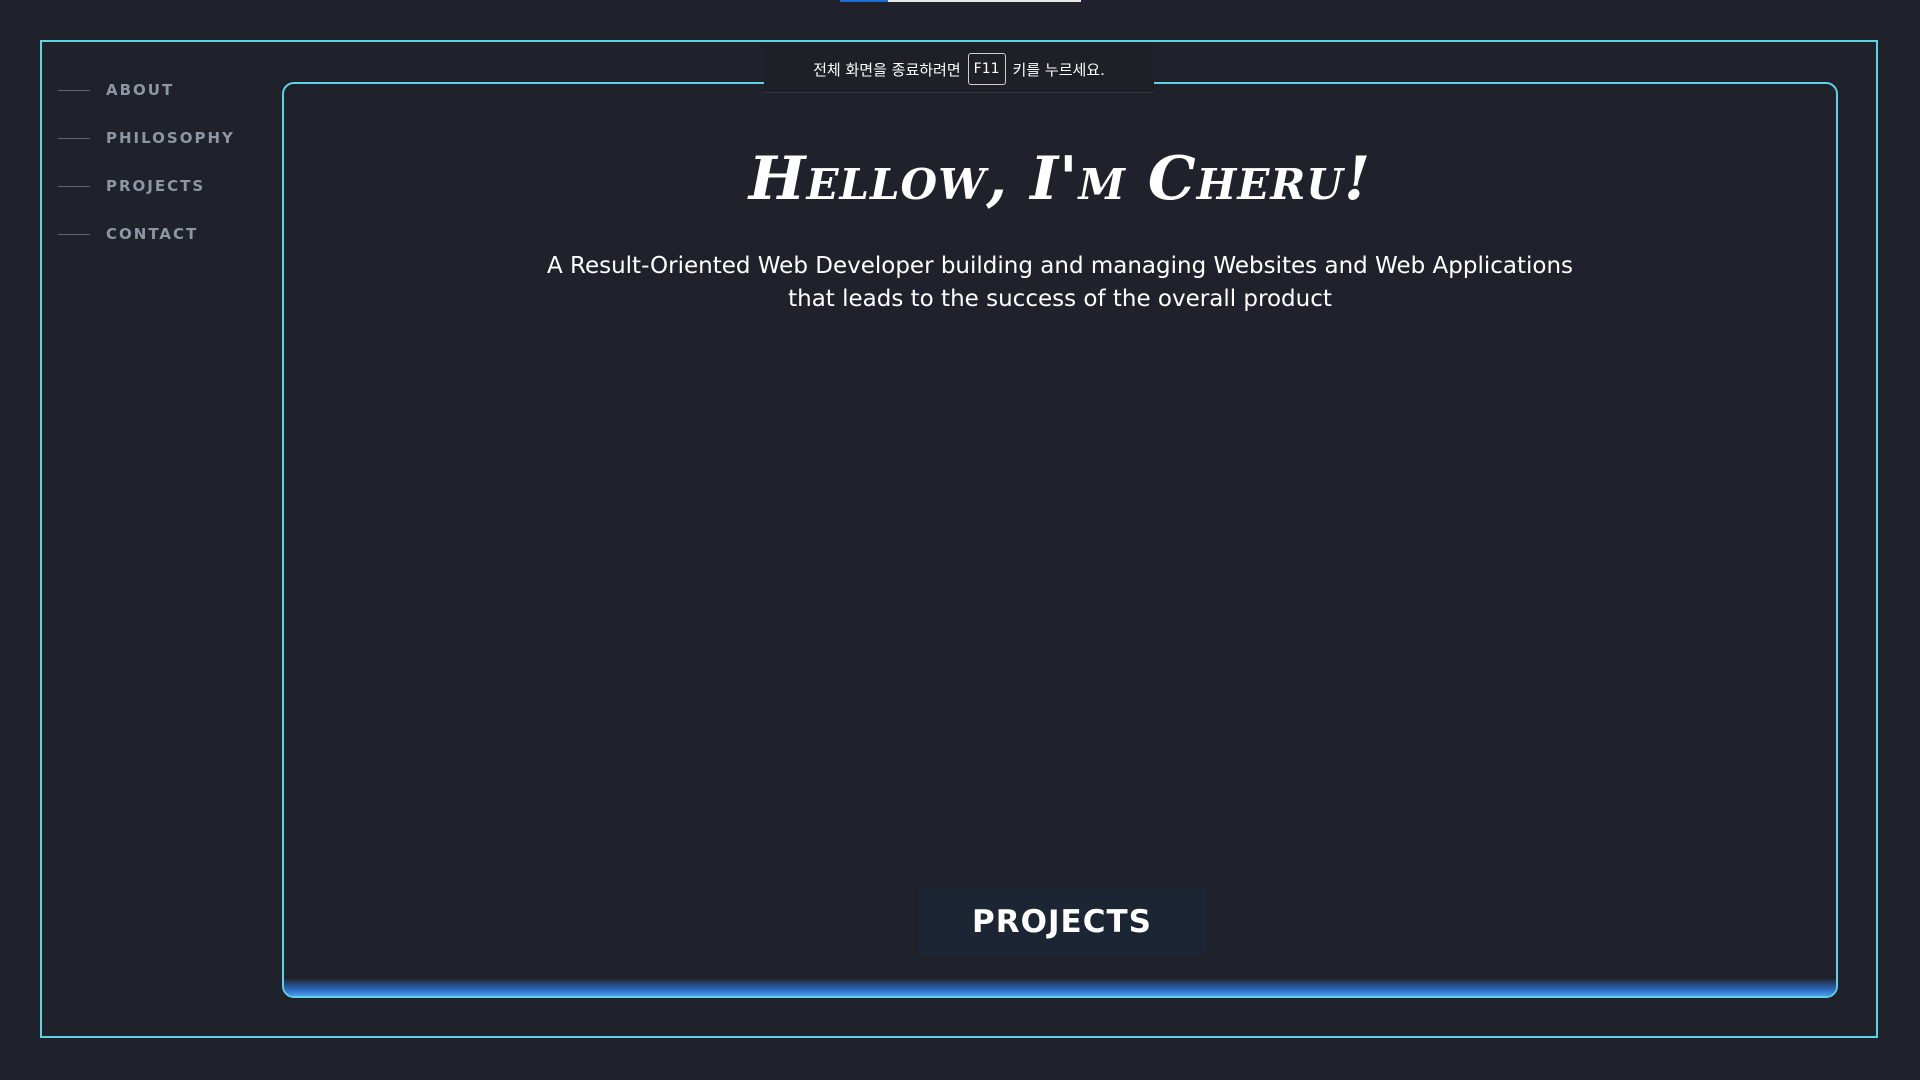 This screenshot has width=1920, height=1080. I want to click on sidebar-nav: ABOUT PHILOSOPHY PROJECTS CONTACT, so click(168, 174).